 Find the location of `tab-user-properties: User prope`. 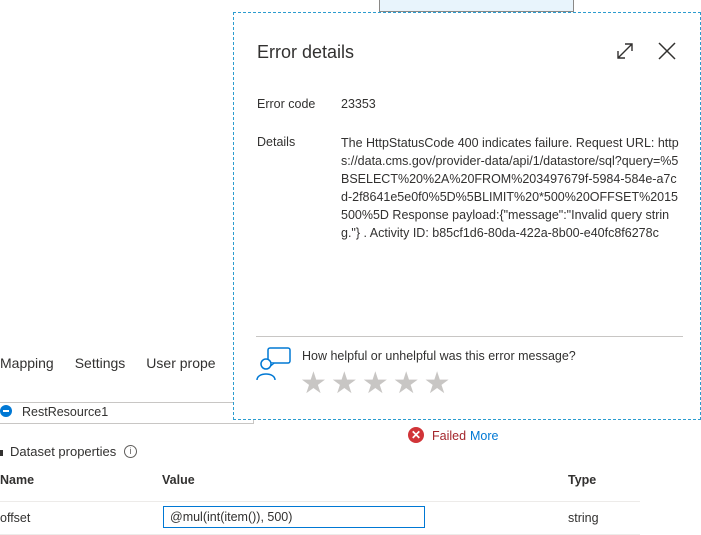

tab-user-properties: User prope is located at coordinates (180, 364).